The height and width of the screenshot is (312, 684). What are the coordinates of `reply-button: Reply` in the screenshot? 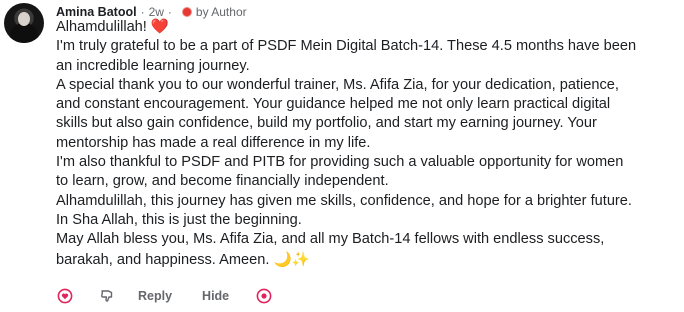 It's located at (155, 296).